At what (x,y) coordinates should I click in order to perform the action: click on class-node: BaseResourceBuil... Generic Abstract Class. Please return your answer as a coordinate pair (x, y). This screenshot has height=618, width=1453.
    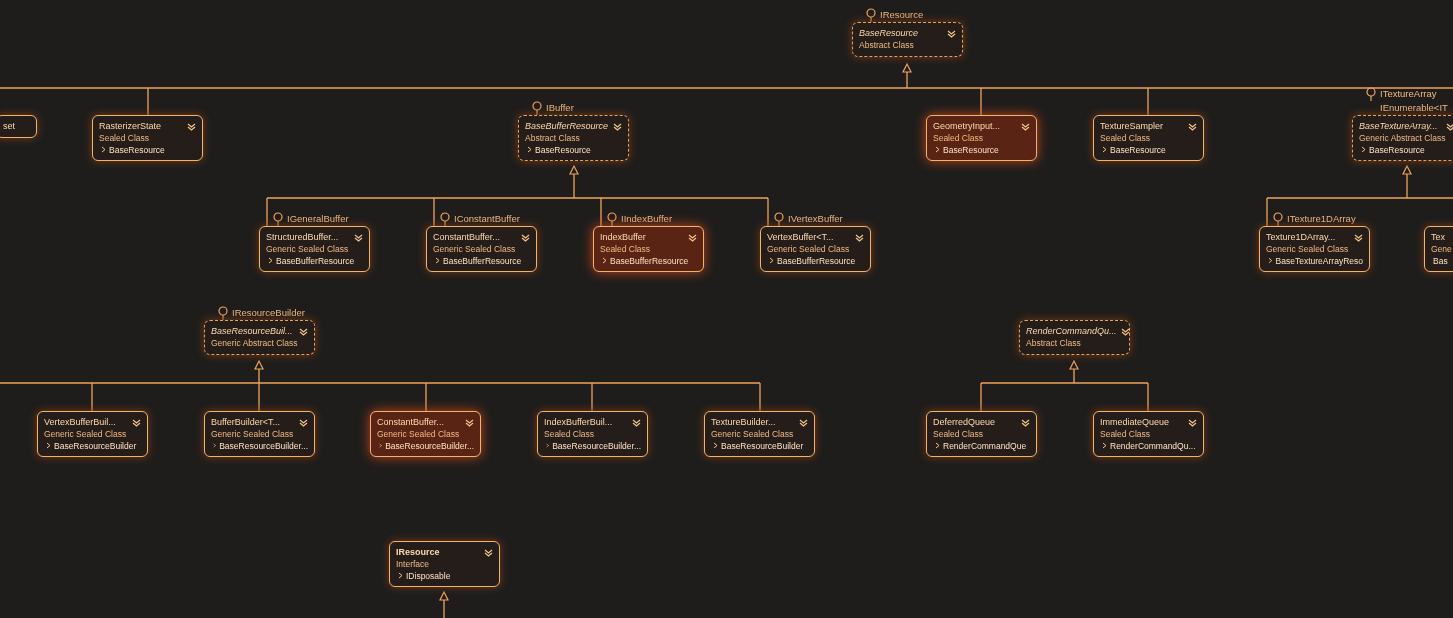
    Looking at the image, I should click on (259, 337).